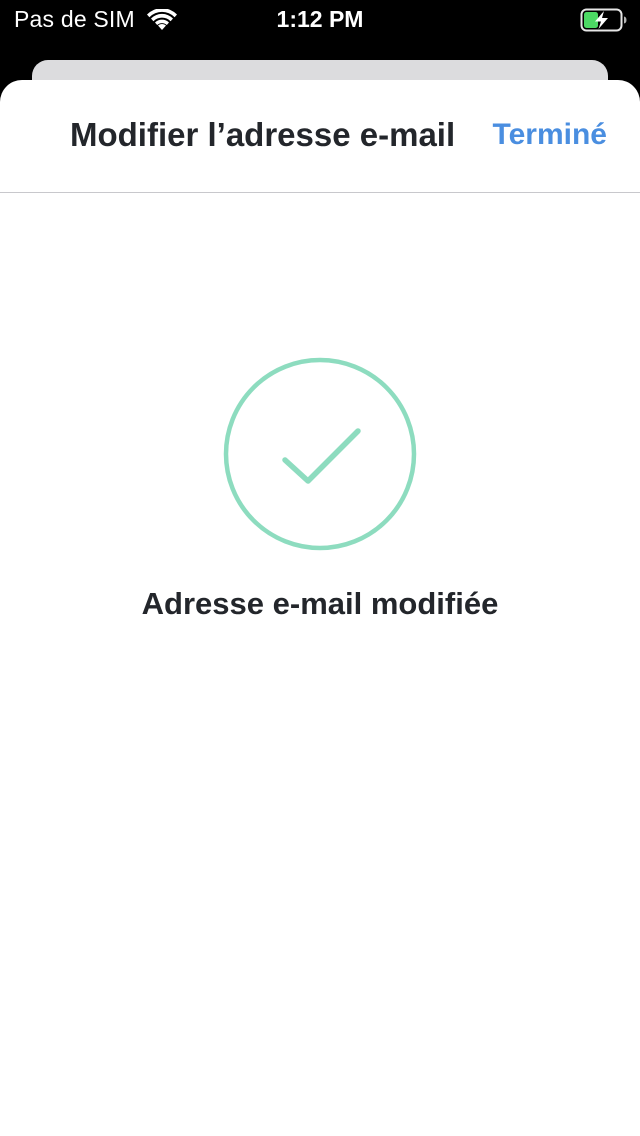  I want to click on status-bar: Pas de SIM 1:12 PM, so click(320, 20).